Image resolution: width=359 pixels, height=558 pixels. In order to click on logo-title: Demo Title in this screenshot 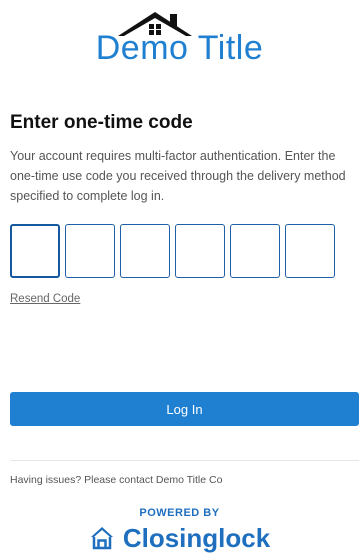, I will do `click(179, 48)`.